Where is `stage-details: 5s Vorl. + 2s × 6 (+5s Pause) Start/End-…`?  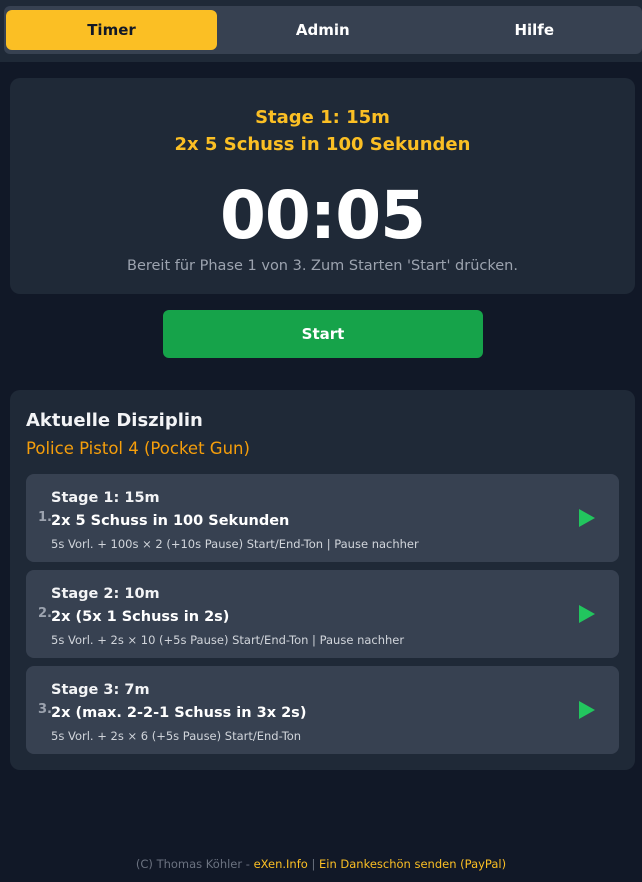 stage-details: 5s Vorl. + 2s × 6 (+5s Pause) Start/End-… is located at coordinates (176, 736).